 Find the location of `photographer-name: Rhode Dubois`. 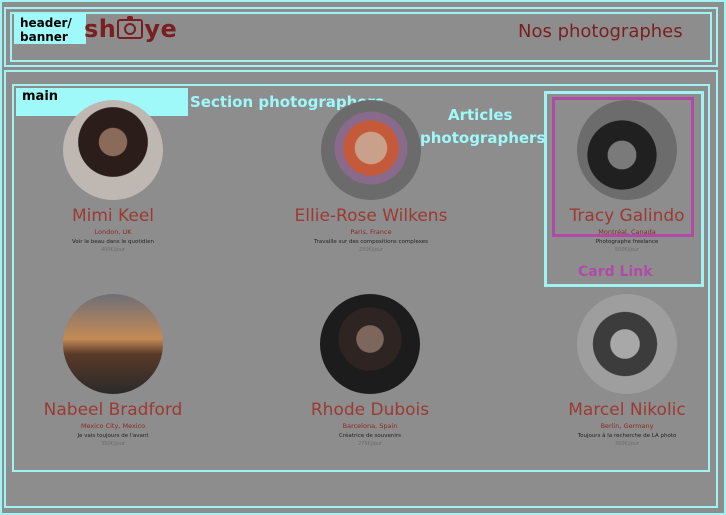

photographer-name: Rhode Dubois is located at coordinates (370, 410).